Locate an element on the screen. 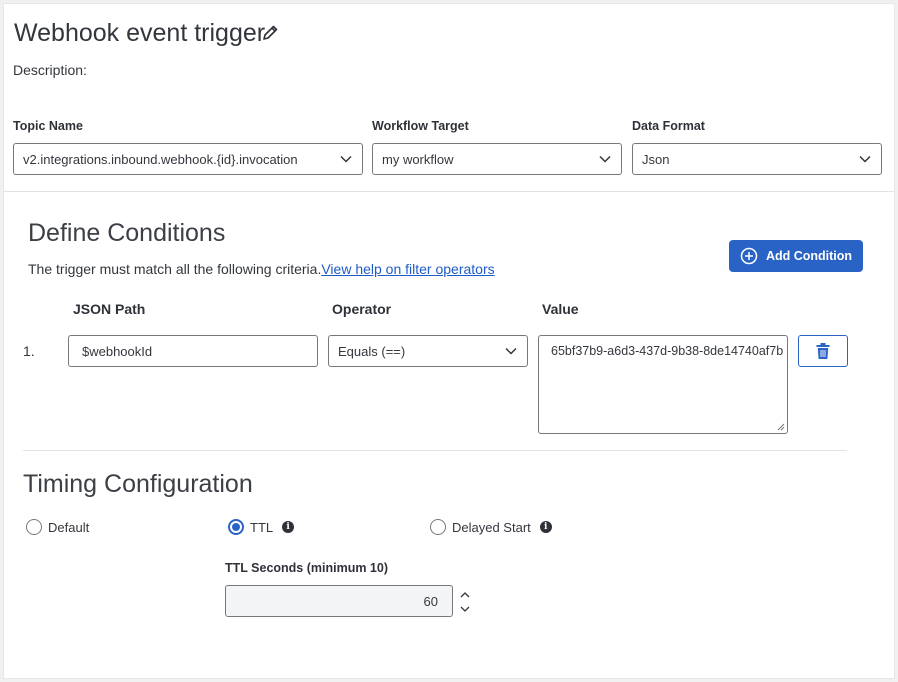 The image size is (898, 682). trash-icon is located at coordinates (823, 351).